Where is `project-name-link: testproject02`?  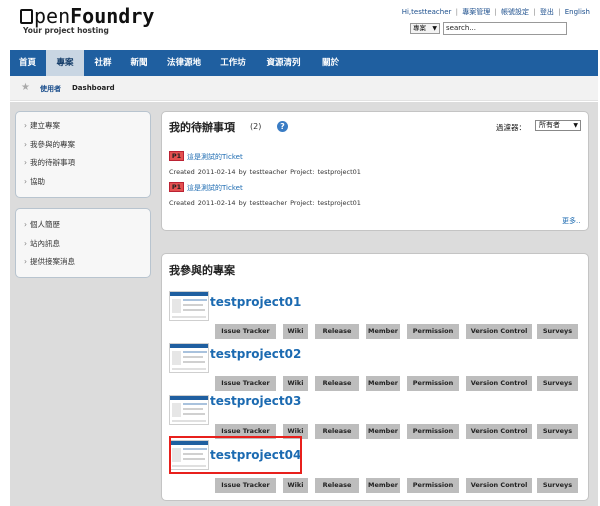
project-name-link: testproject02 is located at coordinates (255, 354).